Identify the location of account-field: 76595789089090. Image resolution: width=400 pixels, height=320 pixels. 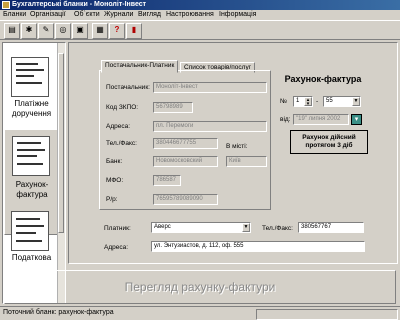
(185, 199).